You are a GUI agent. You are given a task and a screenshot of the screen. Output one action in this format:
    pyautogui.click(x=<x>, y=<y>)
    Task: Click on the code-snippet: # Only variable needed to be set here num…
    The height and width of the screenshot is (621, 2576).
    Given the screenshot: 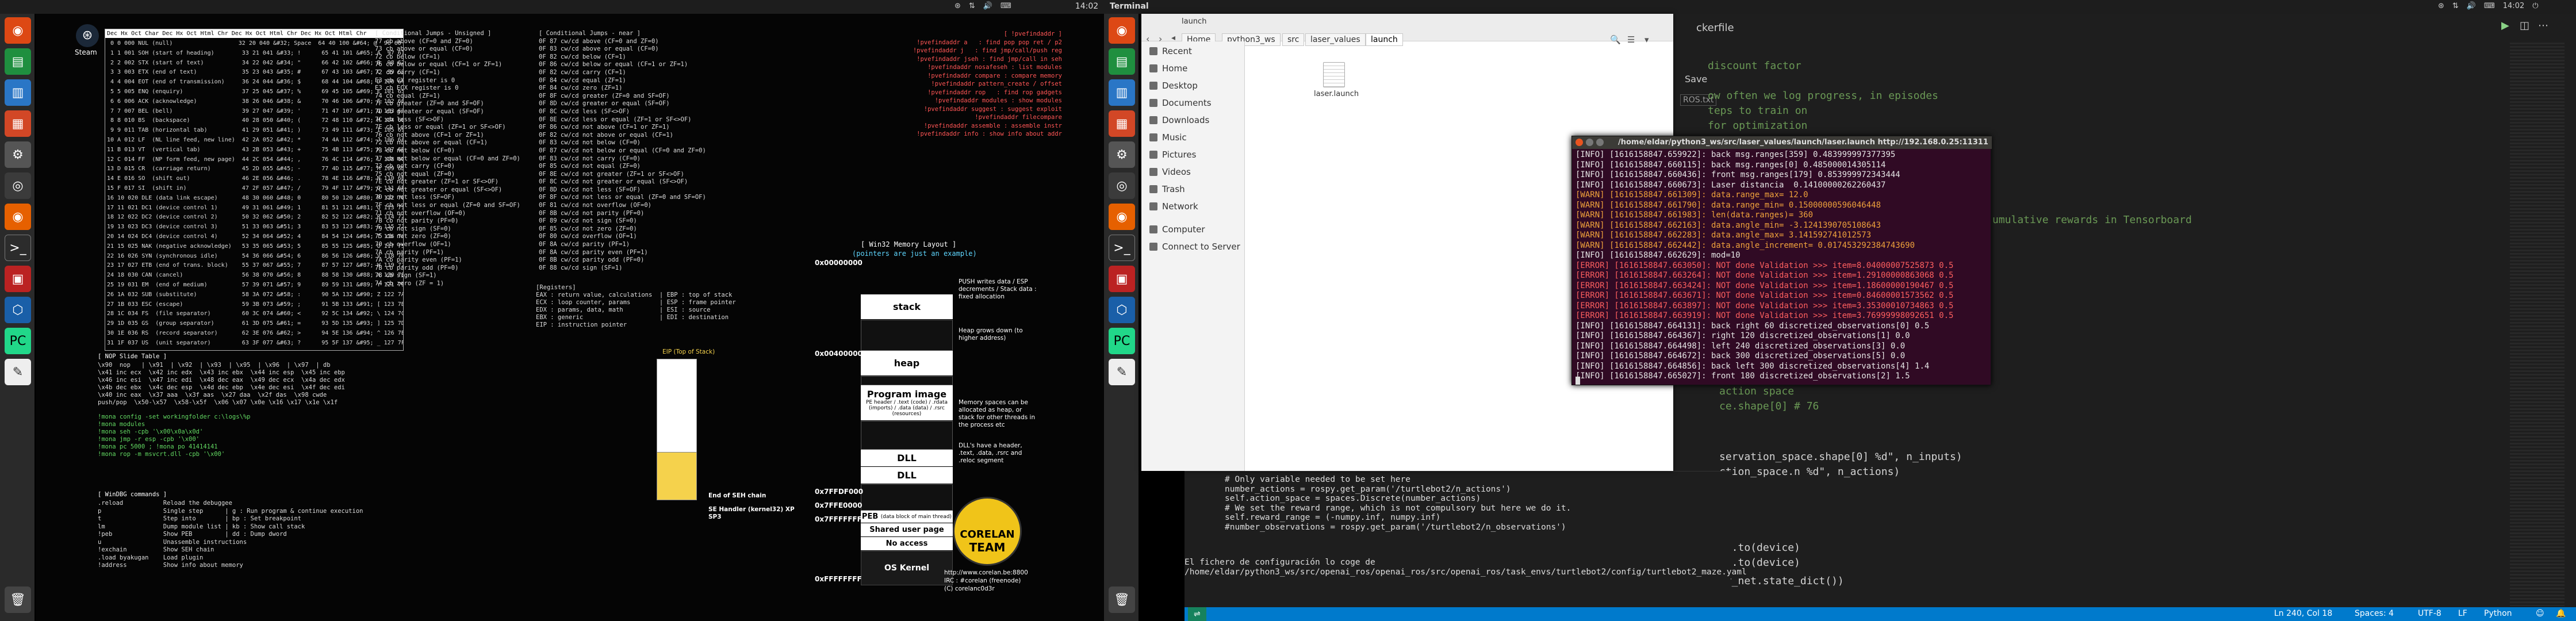 What is the action you would take?
    pyautogui.click(x=1398, y=503)
    